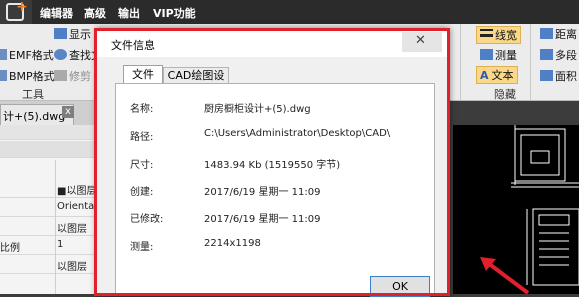 The width and height of the screenshot is (579, 297). Describe the element at coordinates (558, 55) in the screenshot. I see `polyline-button: 多段` at that location.